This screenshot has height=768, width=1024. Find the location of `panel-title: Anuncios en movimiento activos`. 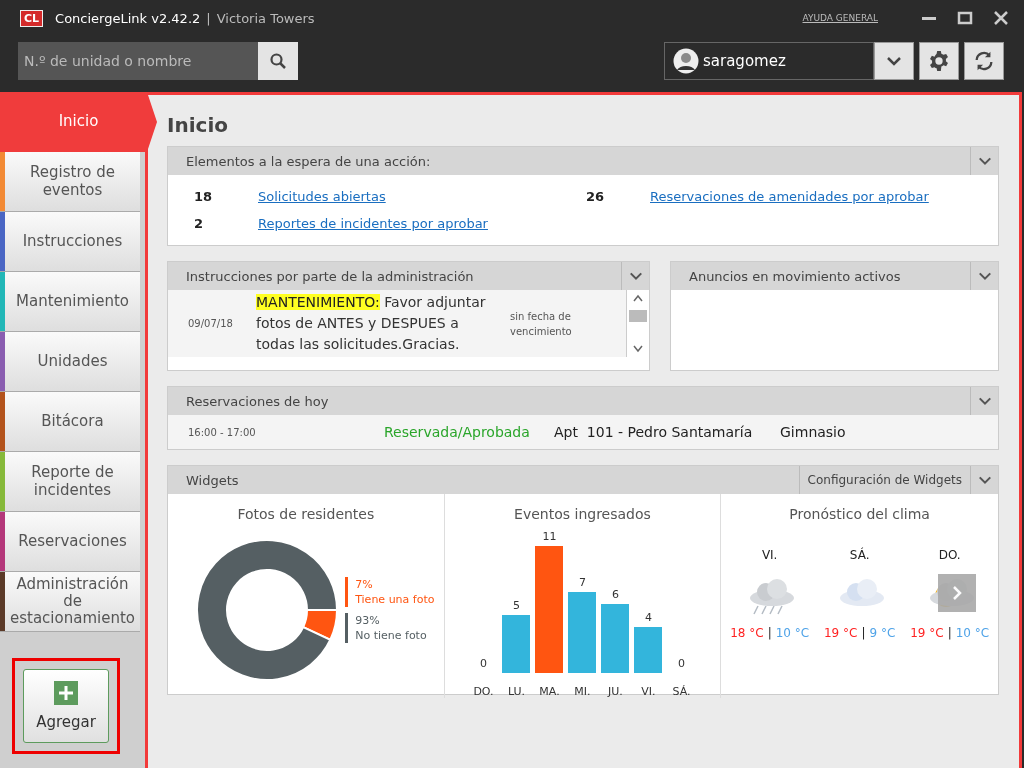

panel-title: Anuncios en movimiento activos is located at coordinates (795, 276).